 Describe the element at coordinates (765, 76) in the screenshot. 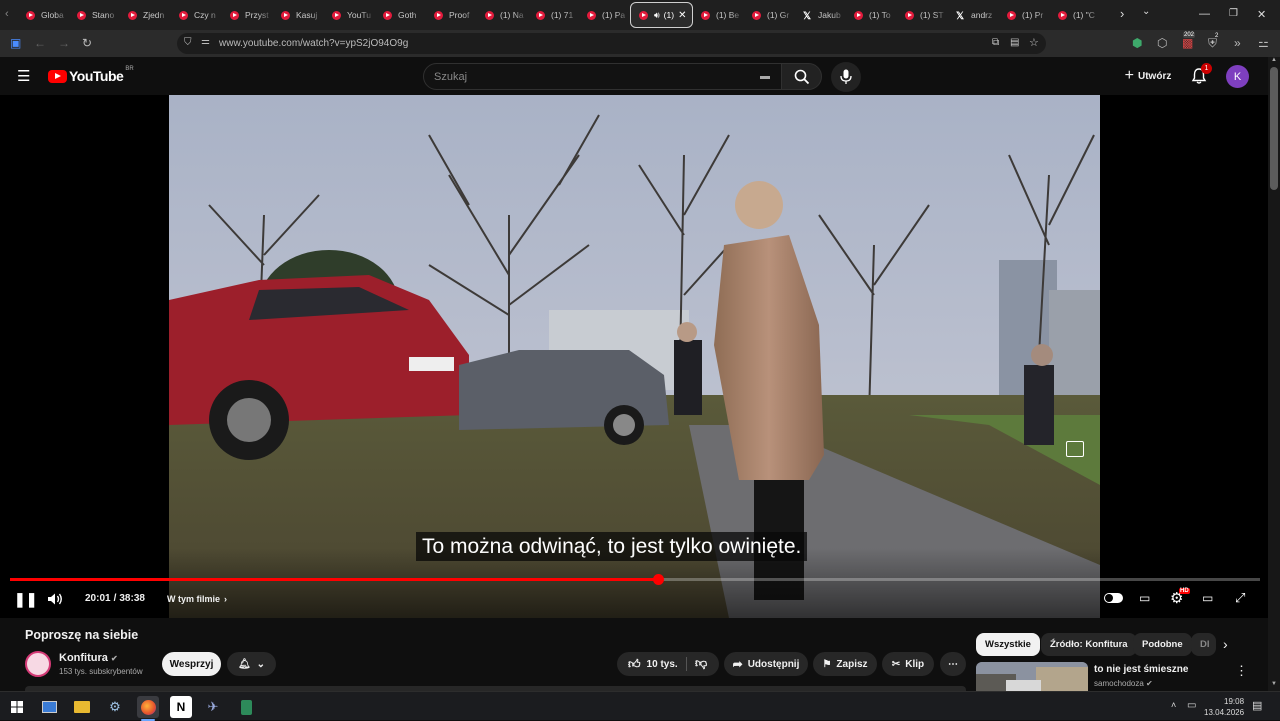

I see `keyboard-icon: ▬` at that location.